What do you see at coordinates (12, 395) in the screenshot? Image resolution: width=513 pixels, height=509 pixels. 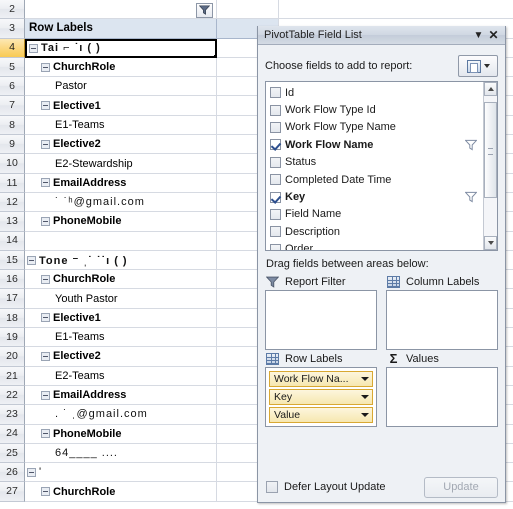 I see `row-header-22: 22` at bounding box center [12, 395].